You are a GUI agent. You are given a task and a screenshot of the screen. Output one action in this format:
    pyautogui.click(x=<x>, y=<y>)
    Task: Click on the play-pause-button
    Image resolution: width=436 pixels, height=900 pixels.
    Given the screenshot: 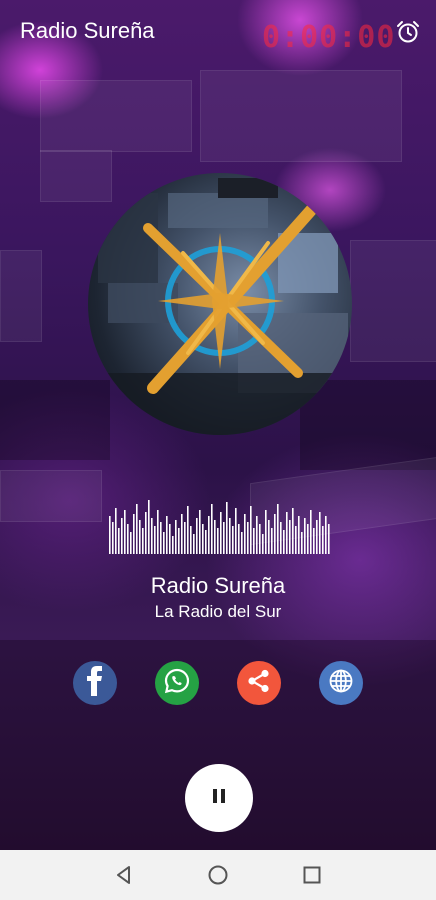 What is the action you would take?
    pyautogui.click(x=219, y=798)
    